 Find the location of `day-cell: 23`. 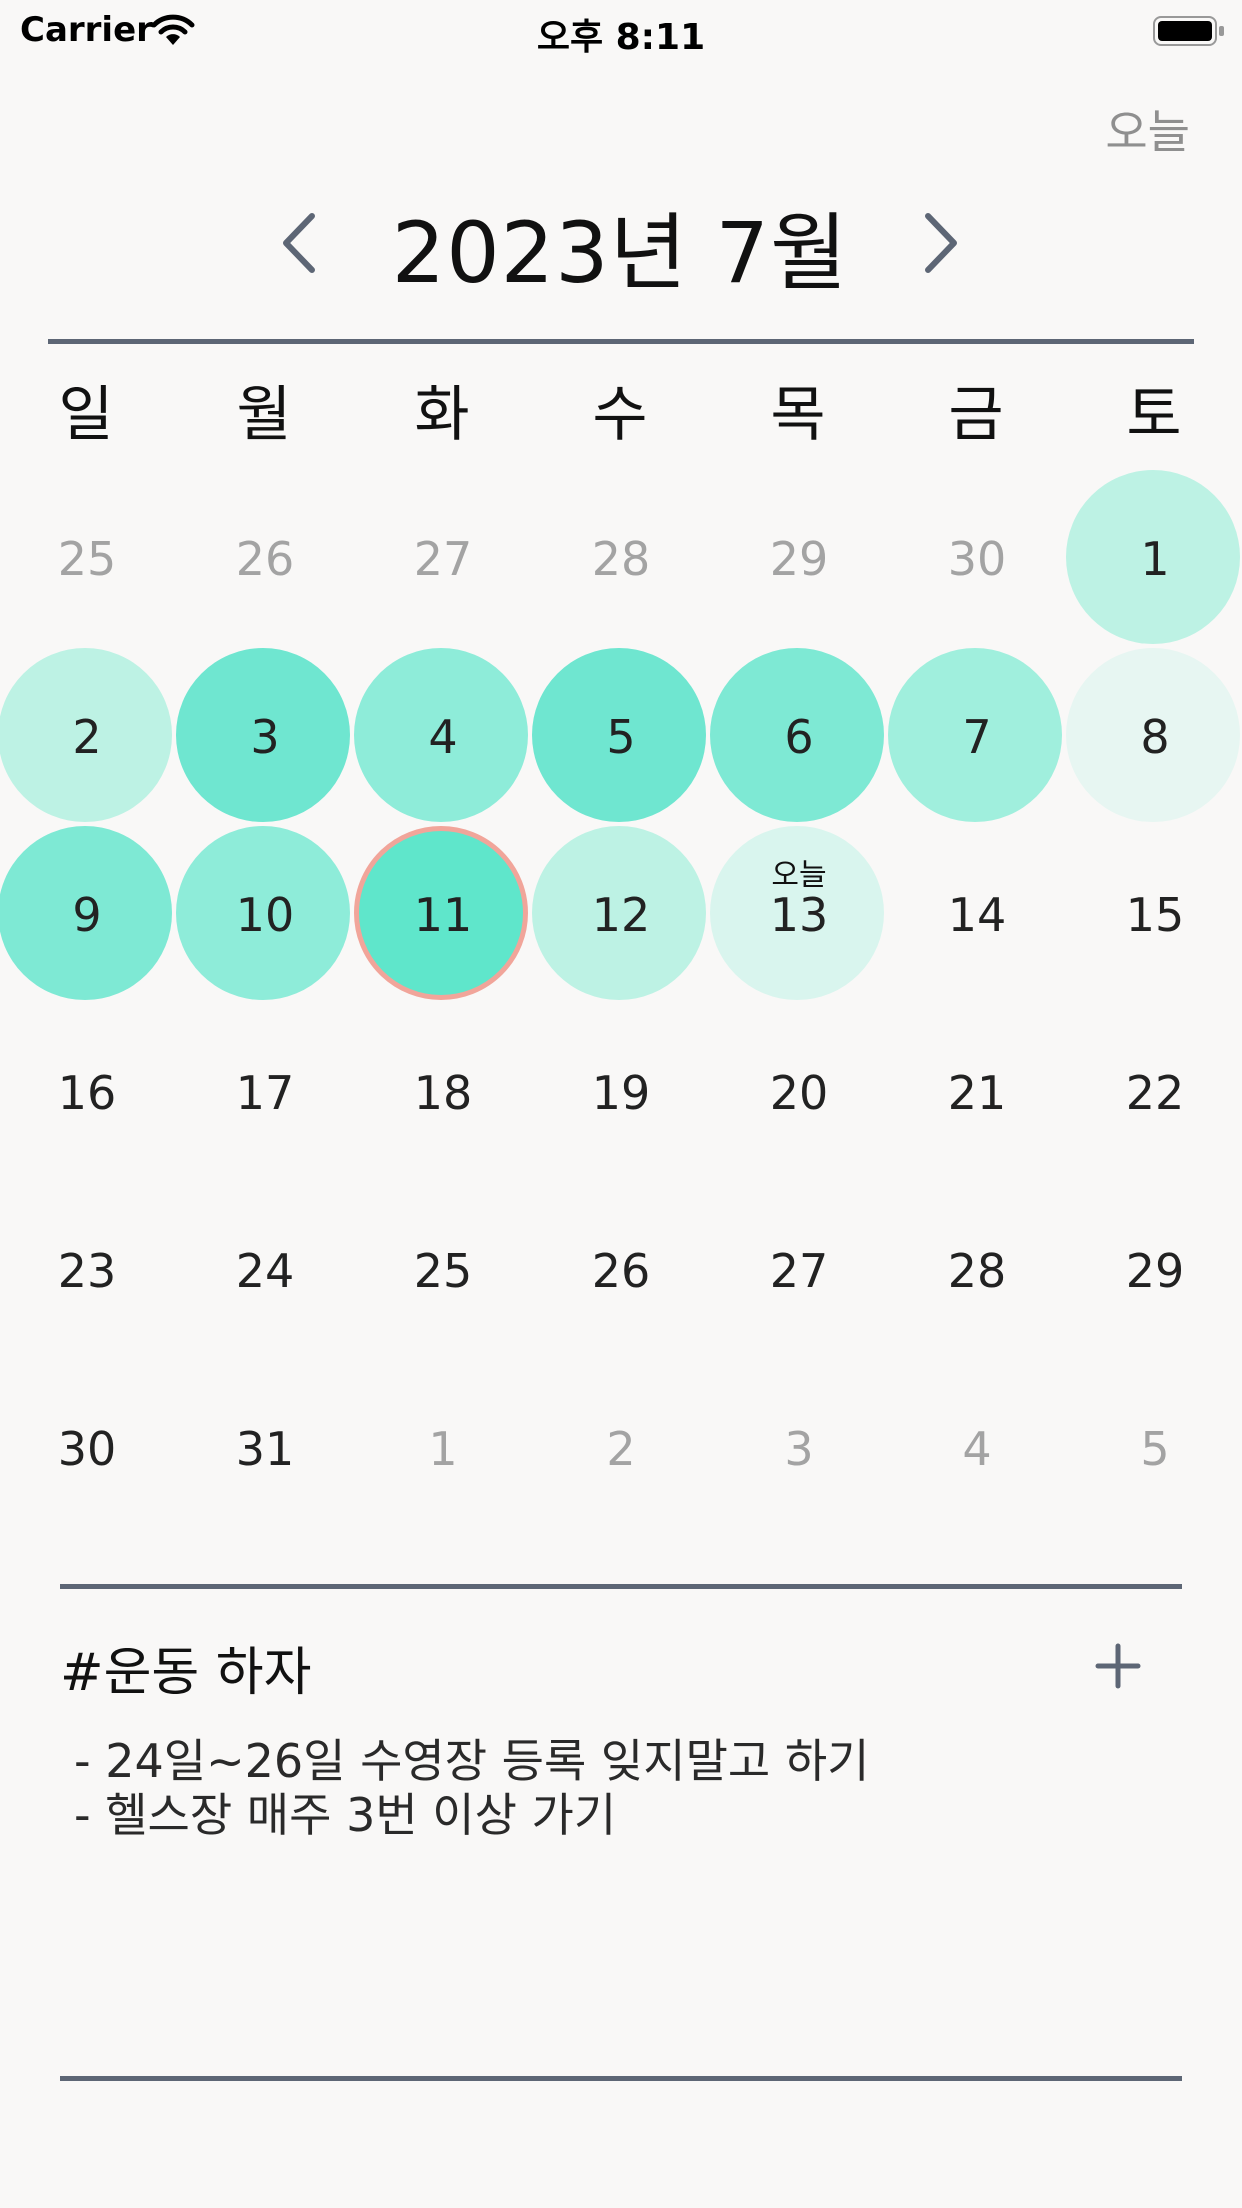

day-cell: 23 is located at coordinates (88, 1271).